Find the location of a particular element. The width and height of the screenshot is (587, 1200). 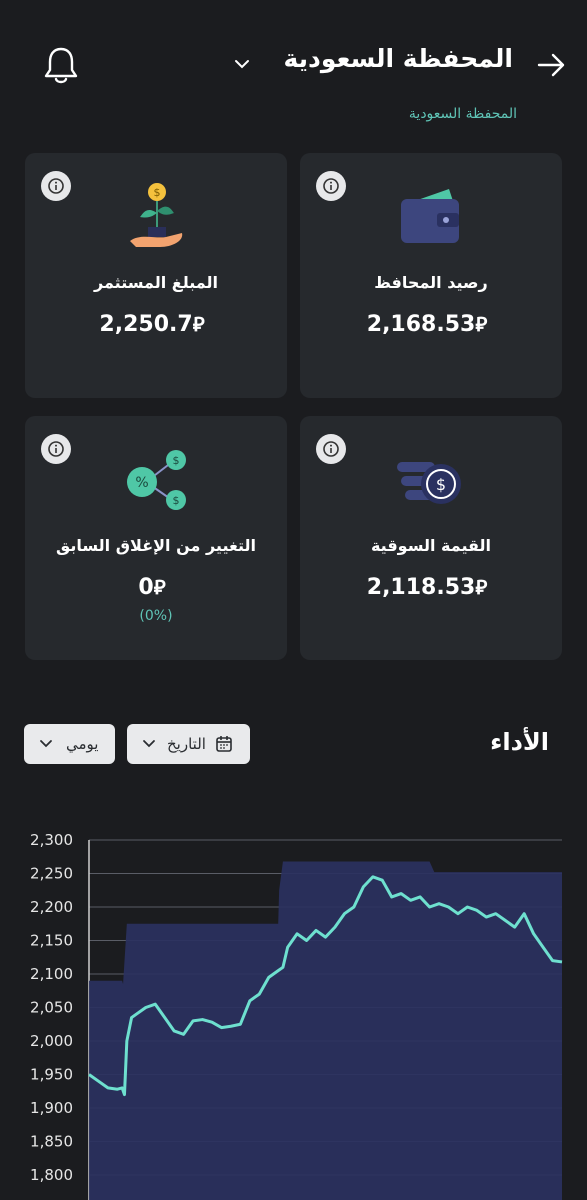

invested-value: 2,250.7⃁ is located at coordinates (156, 324).